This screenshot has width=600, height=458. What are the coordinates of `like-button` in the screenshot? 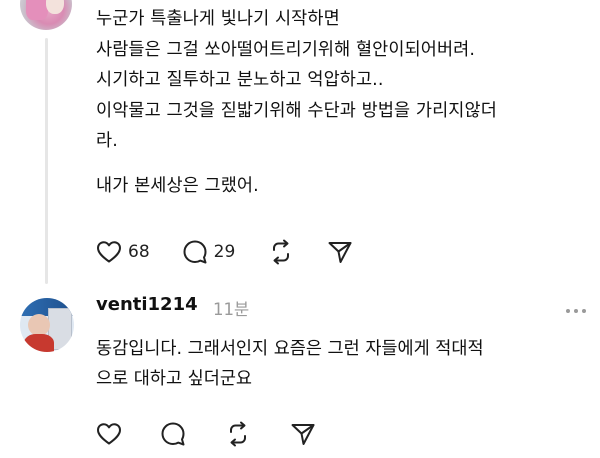 It's located at (109, 434).